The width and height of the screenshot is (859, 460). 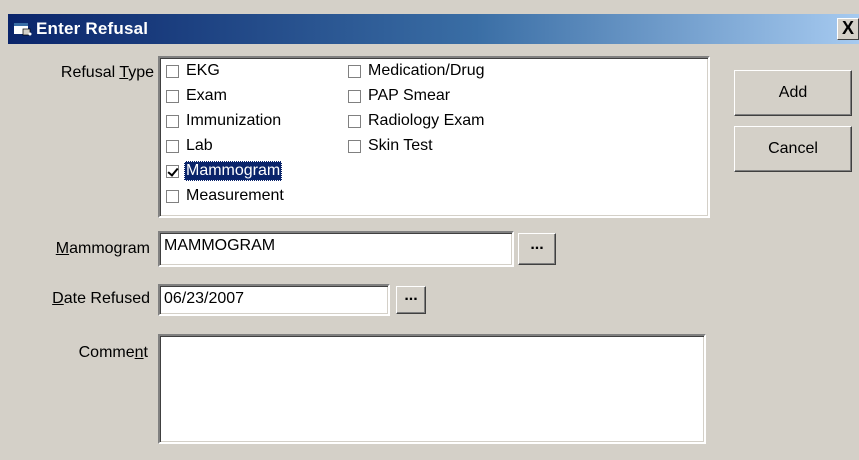 I want to click on refusal-option-exam: Exam, so click(x=197, y=96).